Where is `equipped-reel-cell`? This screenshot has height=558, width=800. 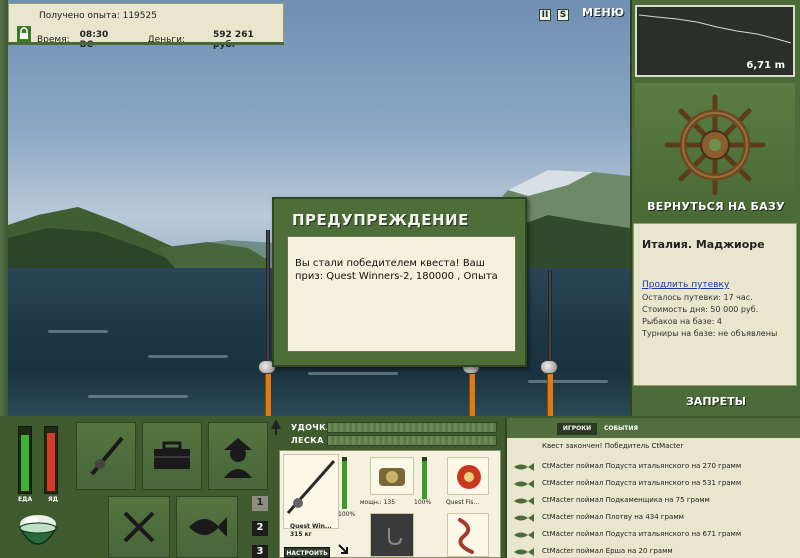 equipped-reel-cell is located at coordinates (392, 476).